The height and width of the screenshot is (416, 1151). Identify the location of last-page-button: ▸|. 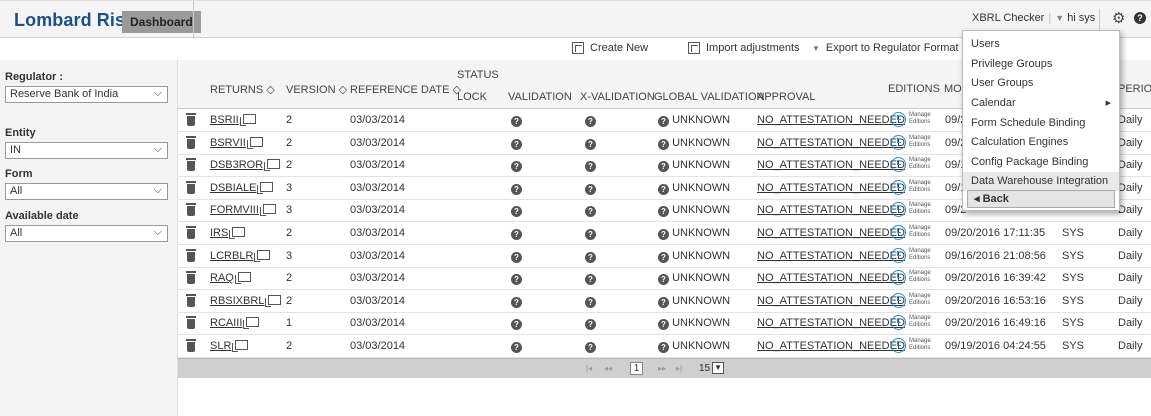
(679, 368).